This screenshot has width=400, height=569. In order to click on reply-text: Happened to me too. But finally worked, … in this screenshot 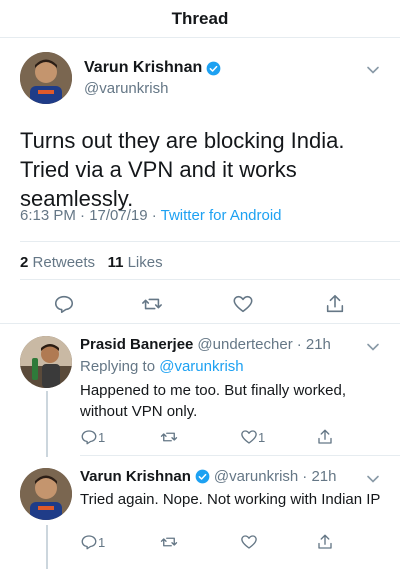, I will do `click(213, 401)`.